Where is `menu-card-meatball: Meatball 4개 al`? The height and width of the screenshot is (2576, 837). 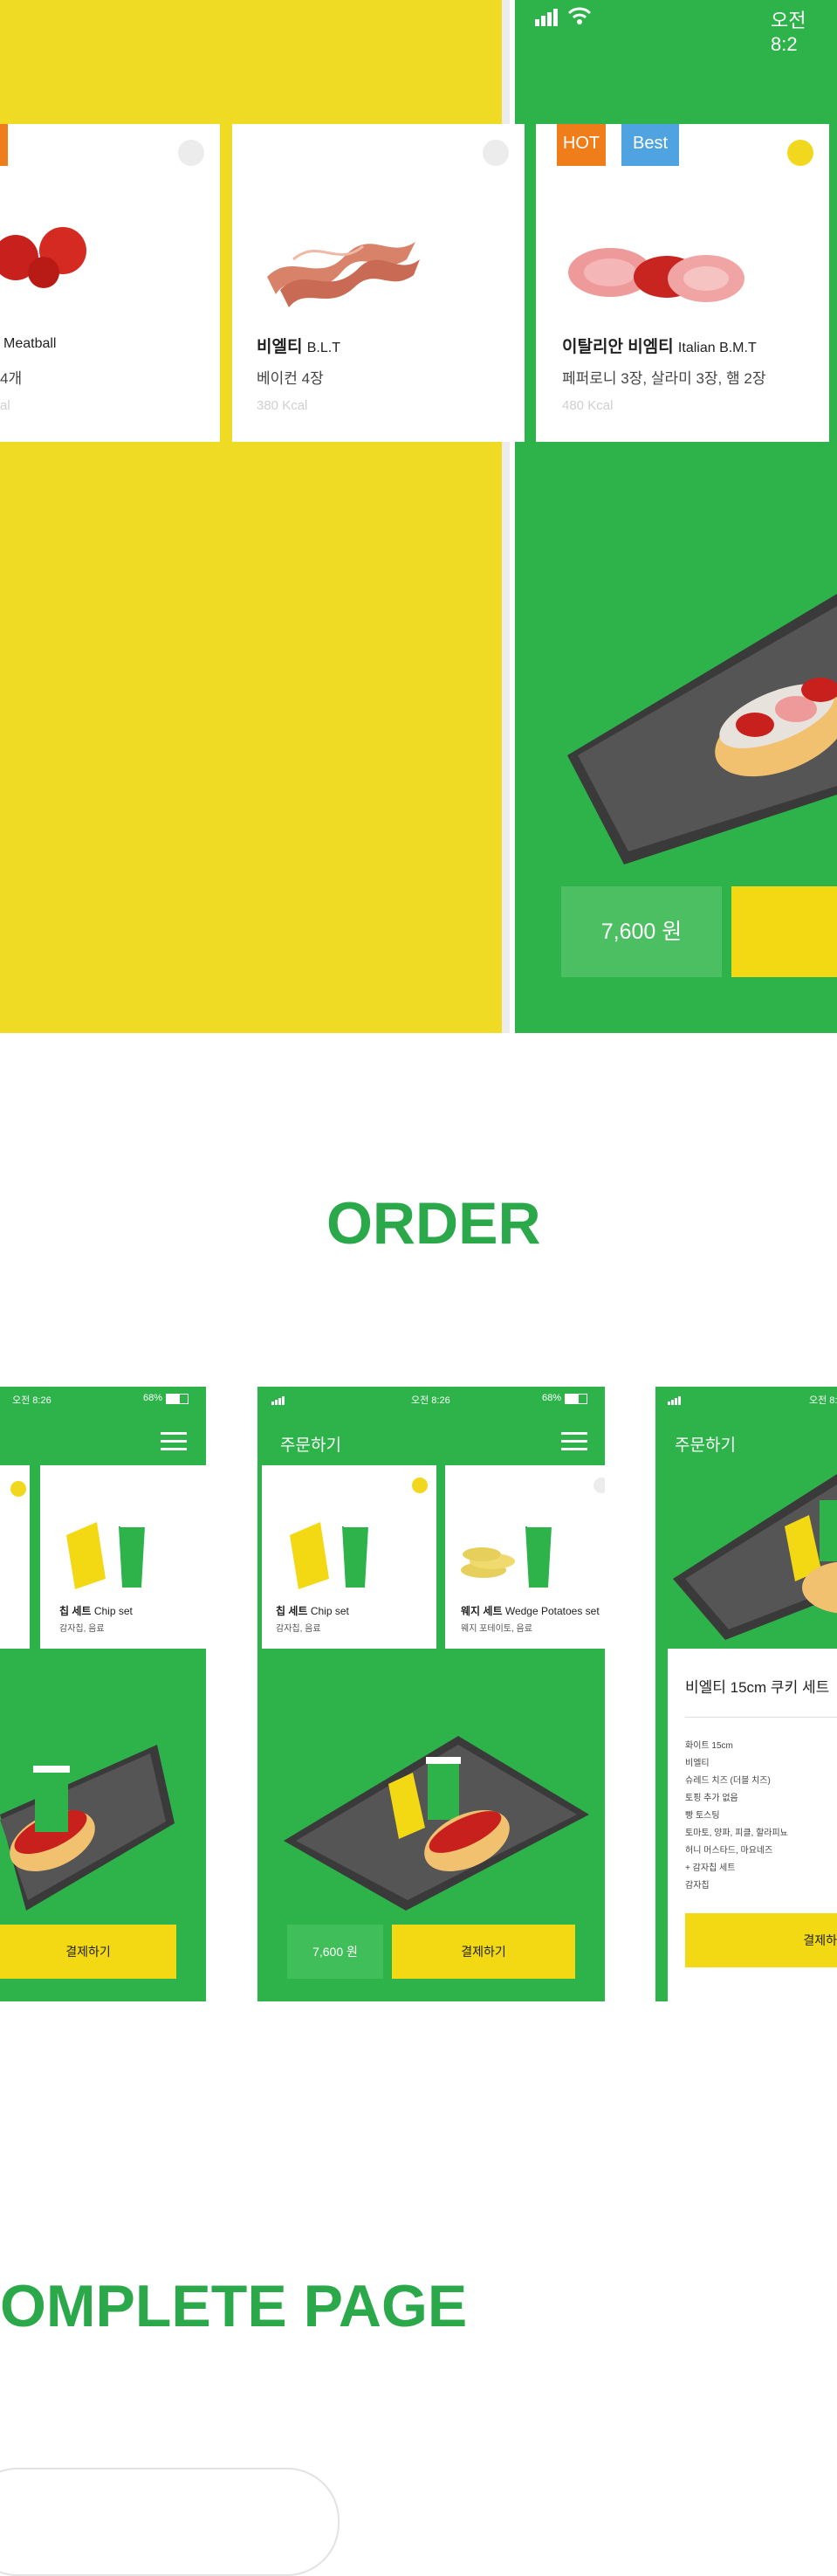 menu-card-meatball: Meatball 4개 al is located at coordinates (110, 283).